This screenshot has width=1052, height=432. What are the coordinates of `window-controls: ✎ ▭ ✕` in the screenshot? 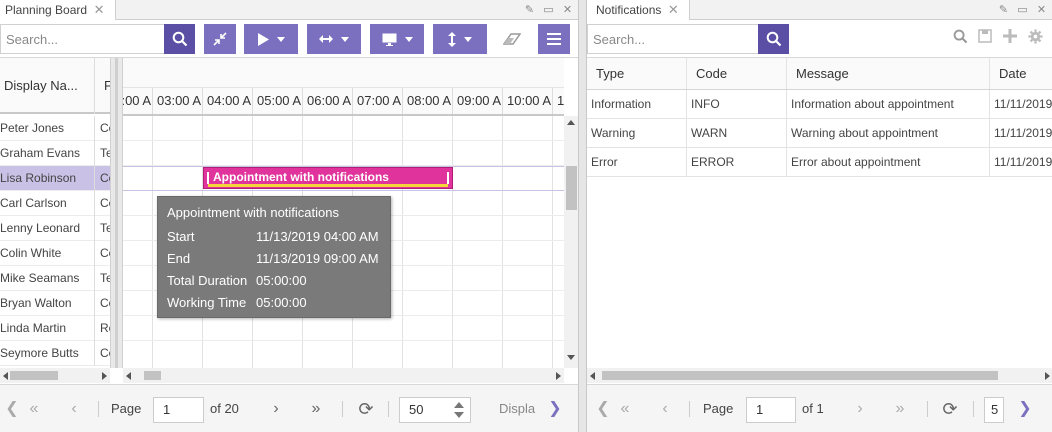 It's located at (1022, 10).